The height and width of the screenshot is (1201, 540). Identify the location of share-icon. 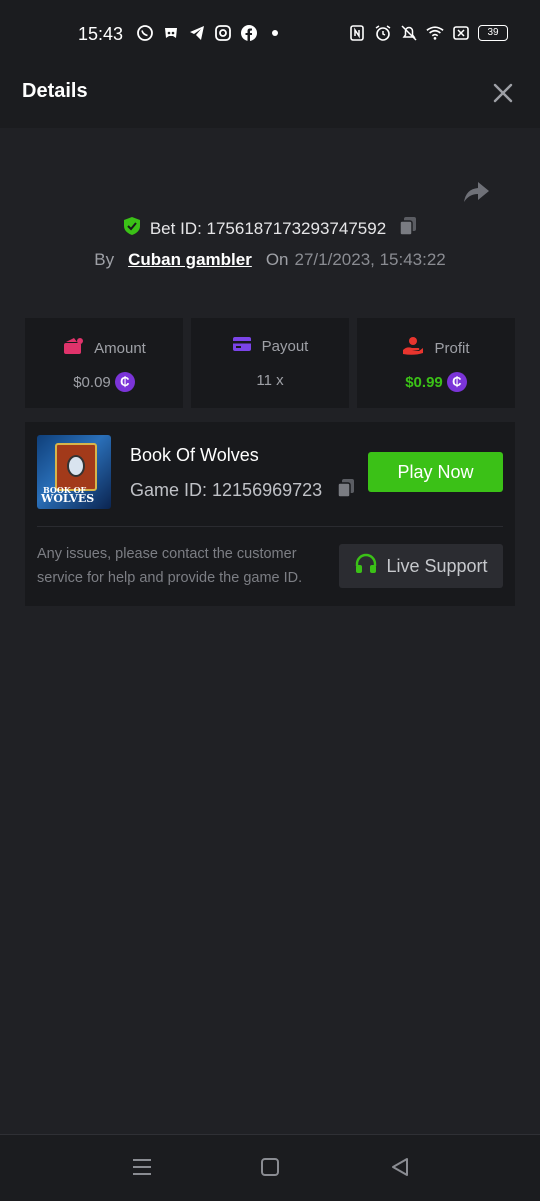
(476, 192).